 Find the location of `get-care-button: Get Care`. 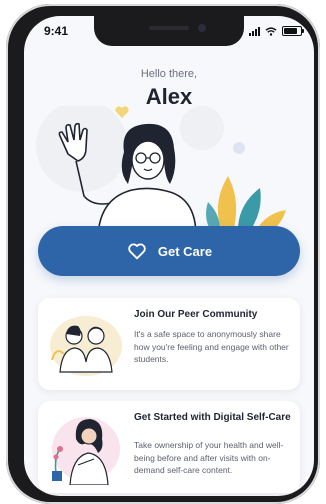

get-care-button: Get Care is located at coordinates (169, 251).